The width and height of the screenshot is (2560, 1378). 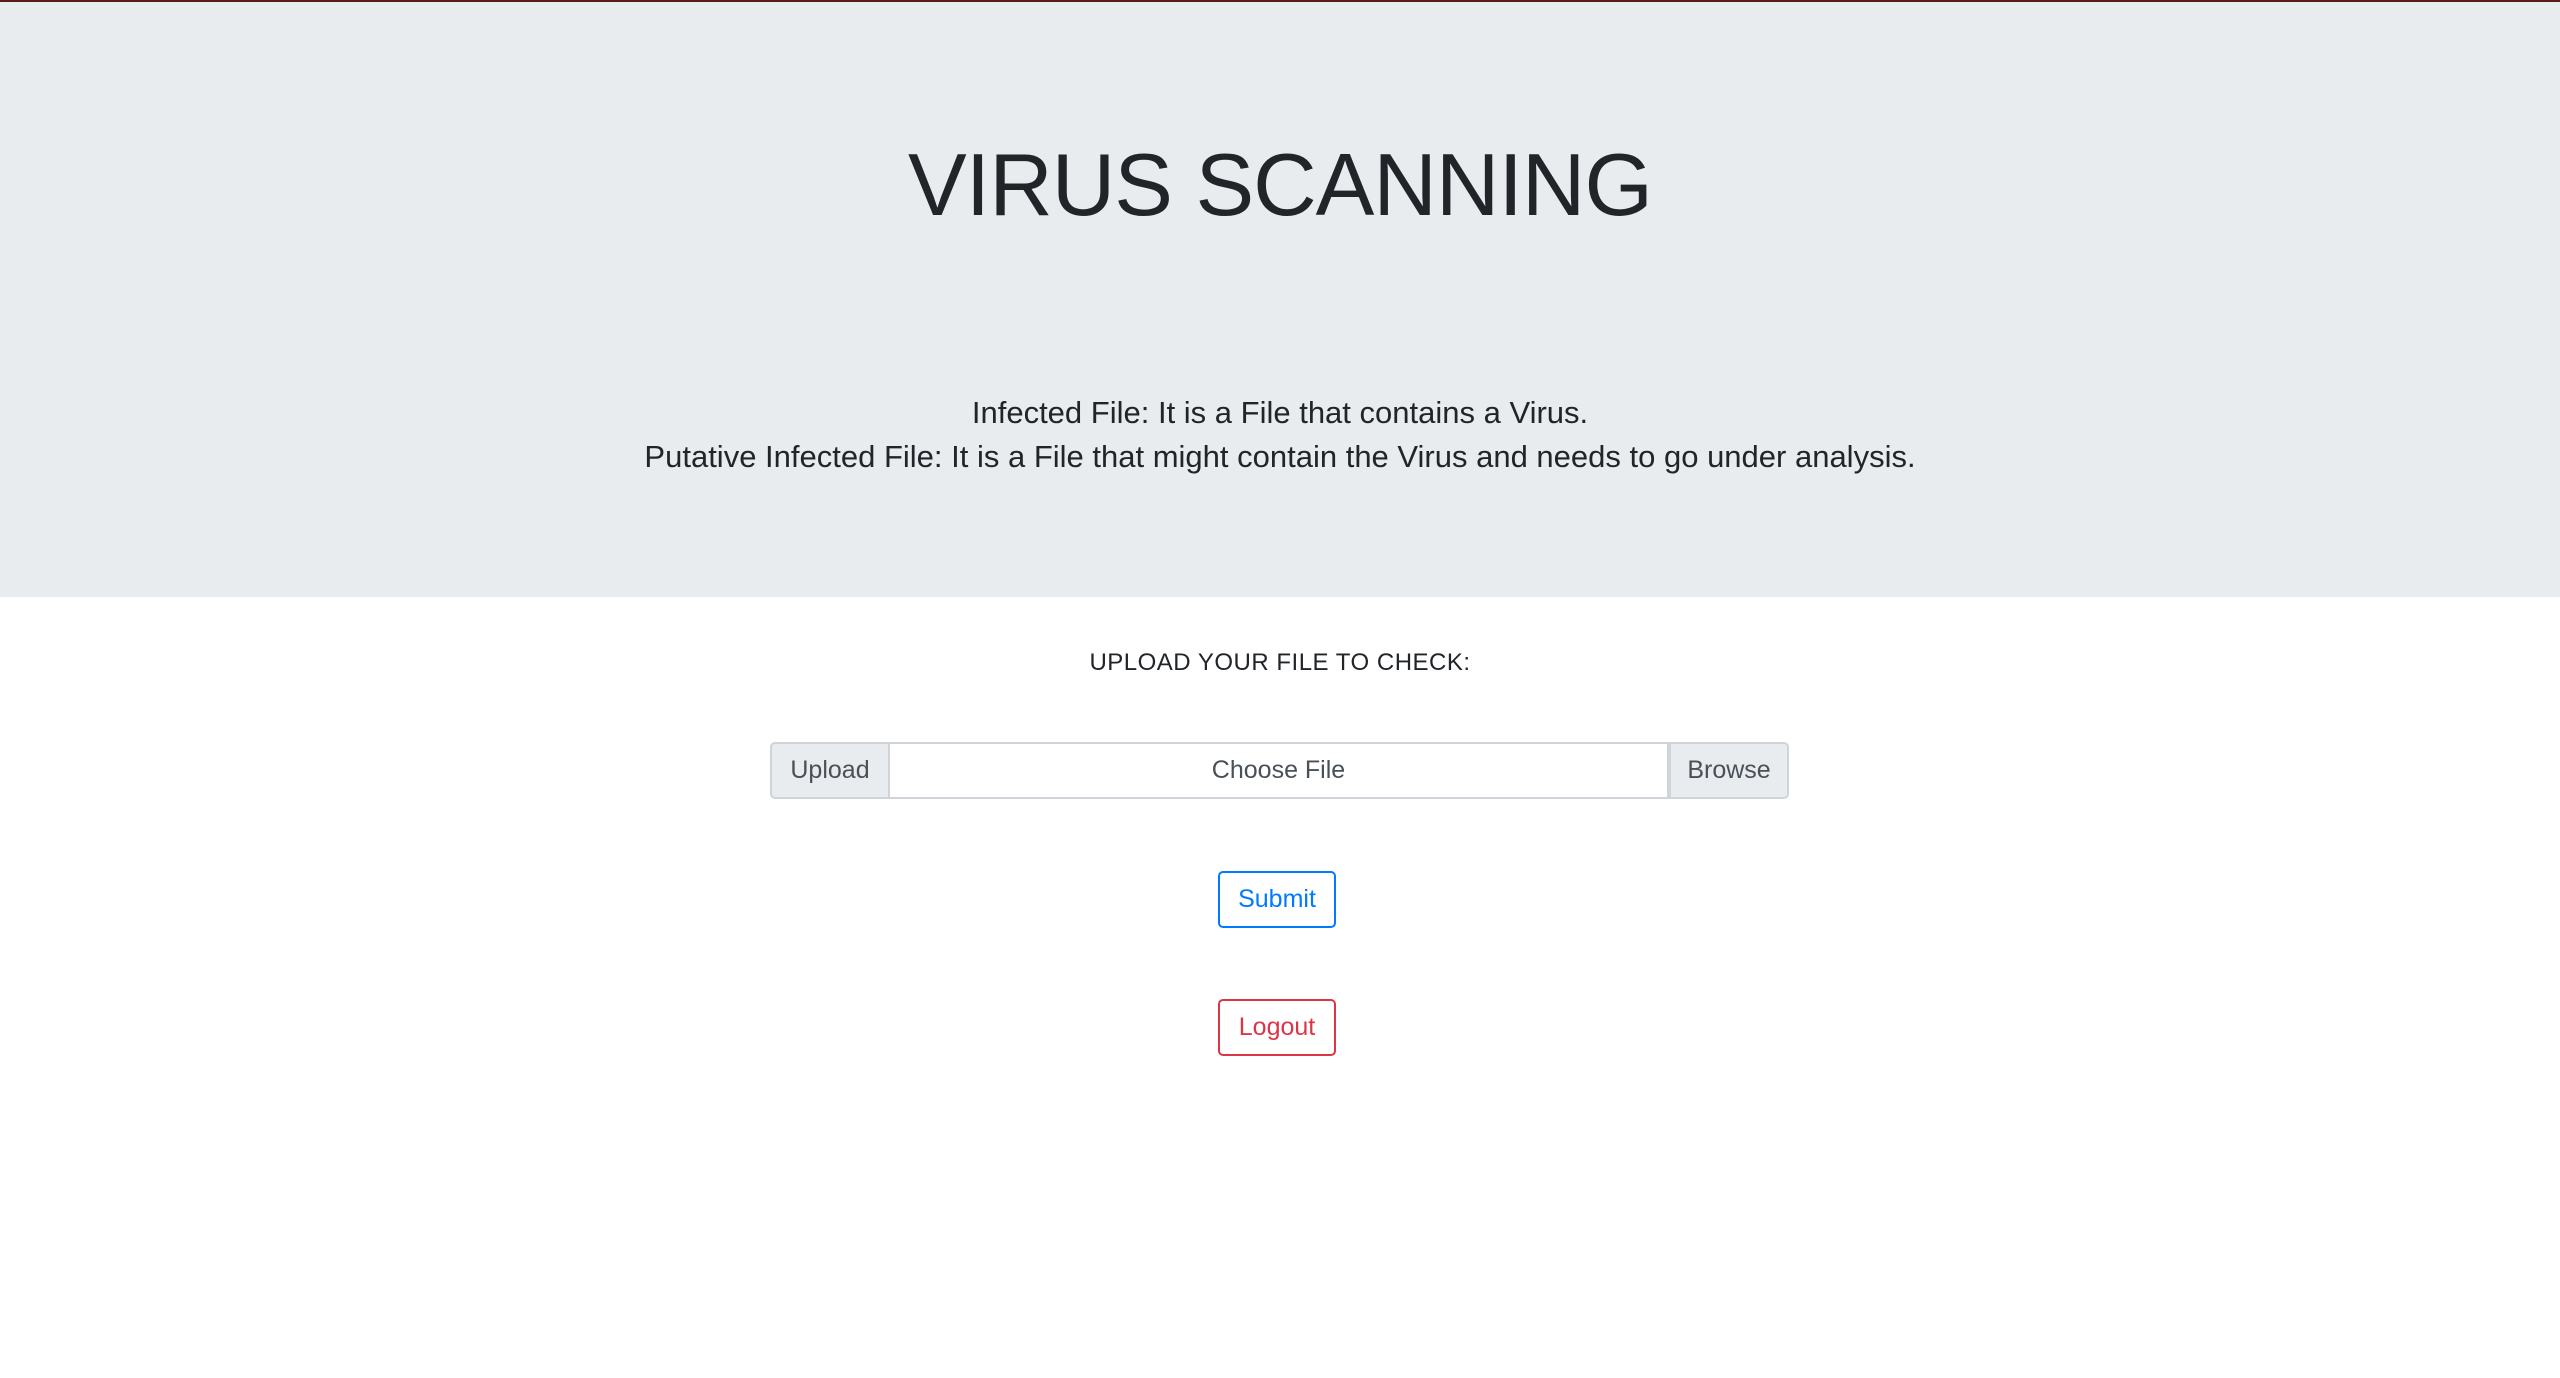 I want to click on submit-button: Submit, so click(x=1277, y=899).